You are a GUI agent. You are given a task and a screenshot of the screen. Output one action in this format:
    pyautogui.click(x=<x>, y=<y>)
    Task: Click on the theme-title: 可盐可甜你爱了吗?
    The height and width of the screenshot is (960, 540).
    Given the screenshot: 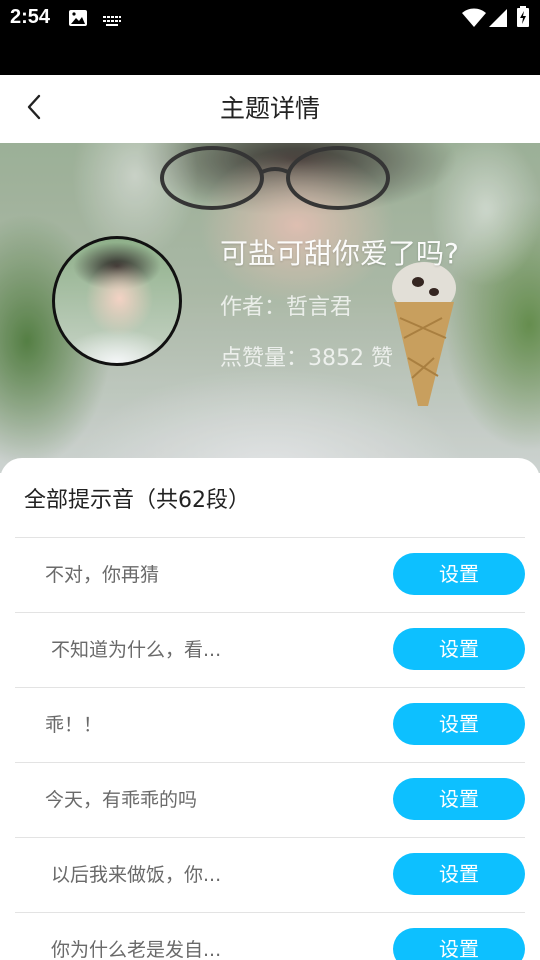 What is the action you would take?
    pyautogui.click(x=339, y=253)
    